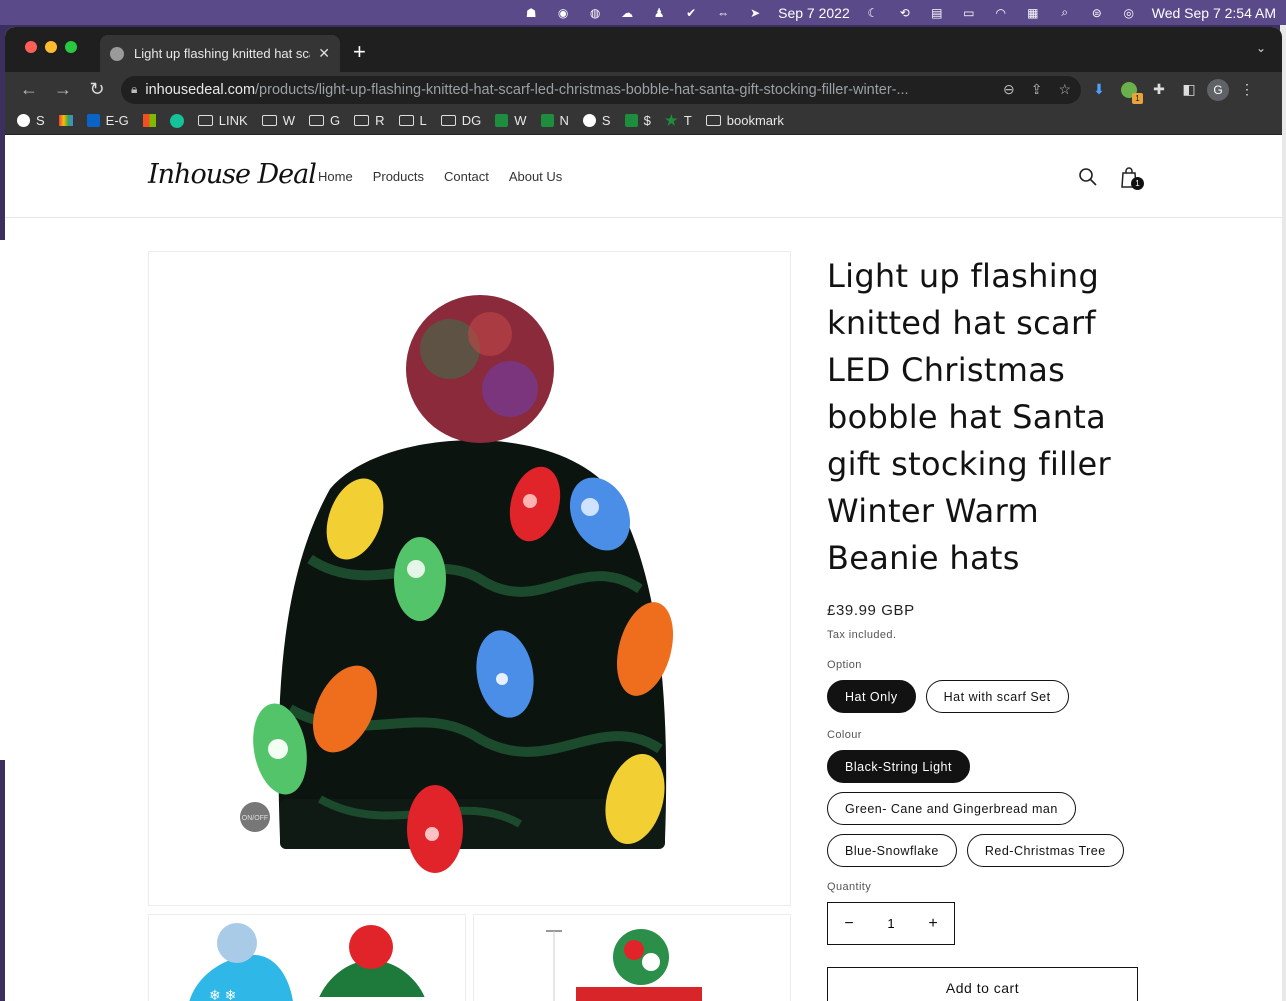 Image resolution: width=1286 pixels, height=1001 pixels. I want to click on wechat-icon: ☁, so click(627, 13).